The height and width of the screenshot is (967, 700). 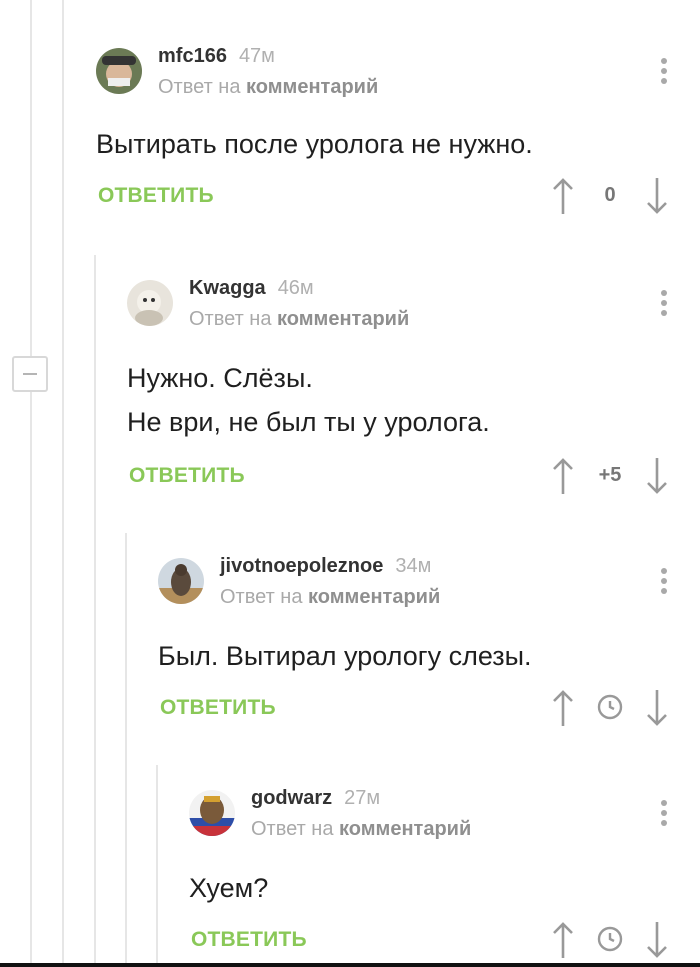 What do you see at coordinates (256, 56) in the screenshot?
I see `timestamp: 47м` at bounding box center [256, 56].